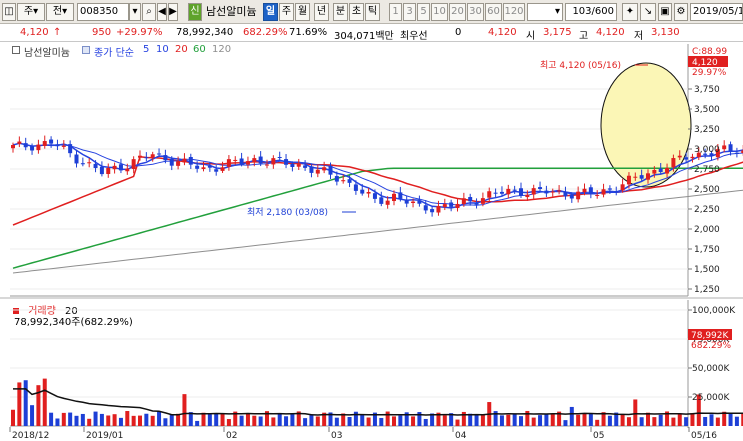 The image size is (743, 441). Describe the element at coordinates (336, 436) in the screenshot. I see `x-axis-label: 03` at that location.